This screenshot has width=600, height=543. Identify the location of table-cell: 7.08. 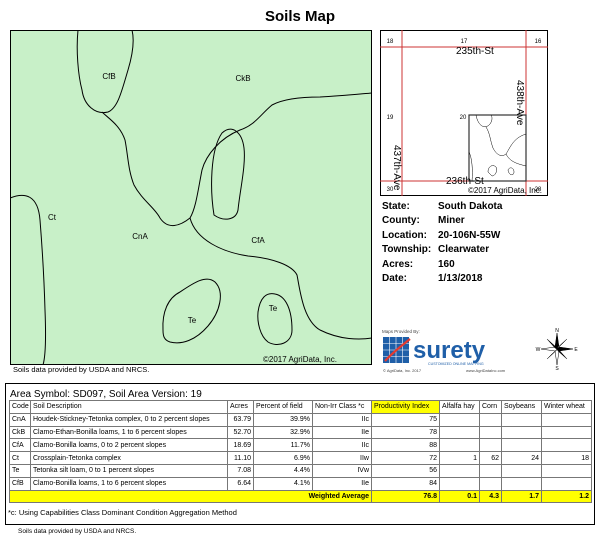
(240, 470).